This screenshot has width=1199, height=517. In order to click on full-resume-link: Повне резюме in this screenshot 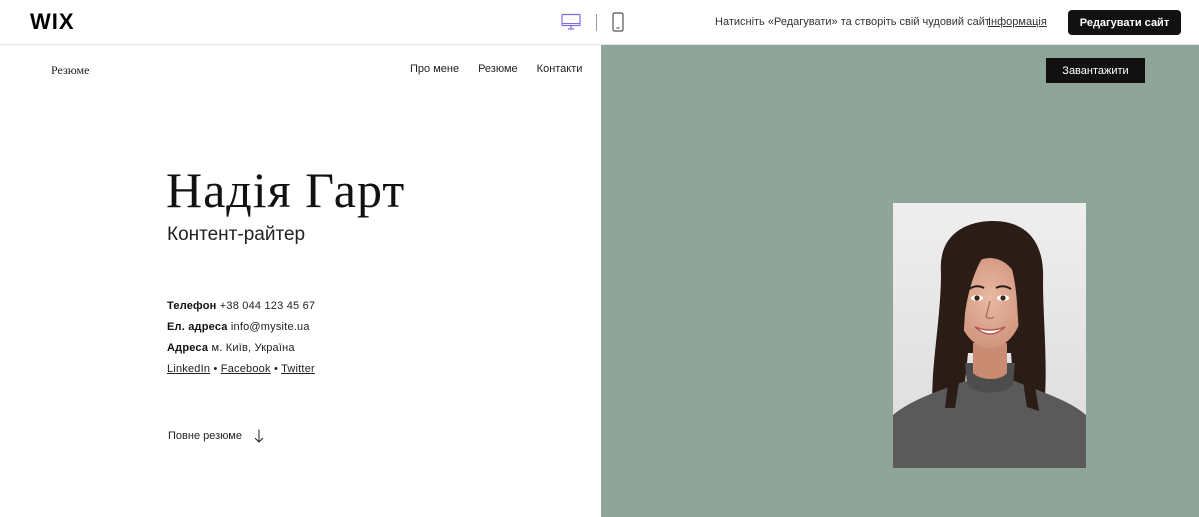, I will do `click(216, 436)`.